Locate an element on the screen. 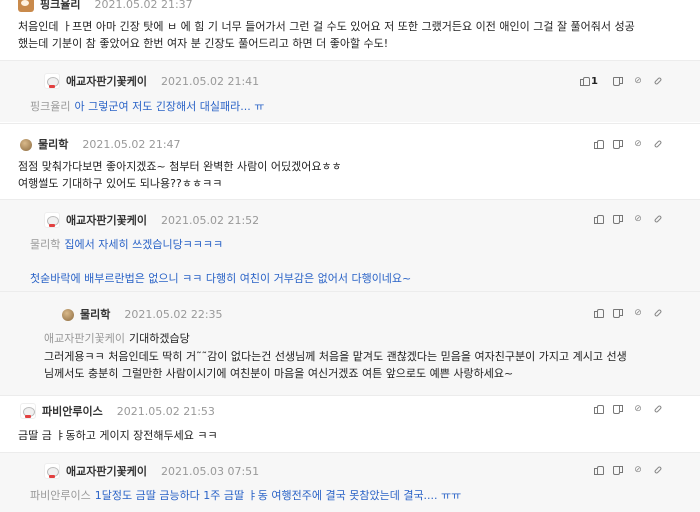  comment-text-line: 점점 맞춰가다보면 좋아지겠죠~ 첨부터 완벽한 사람이 어딨겠어요ㅎㅎ is located at coordinates (180, 166).